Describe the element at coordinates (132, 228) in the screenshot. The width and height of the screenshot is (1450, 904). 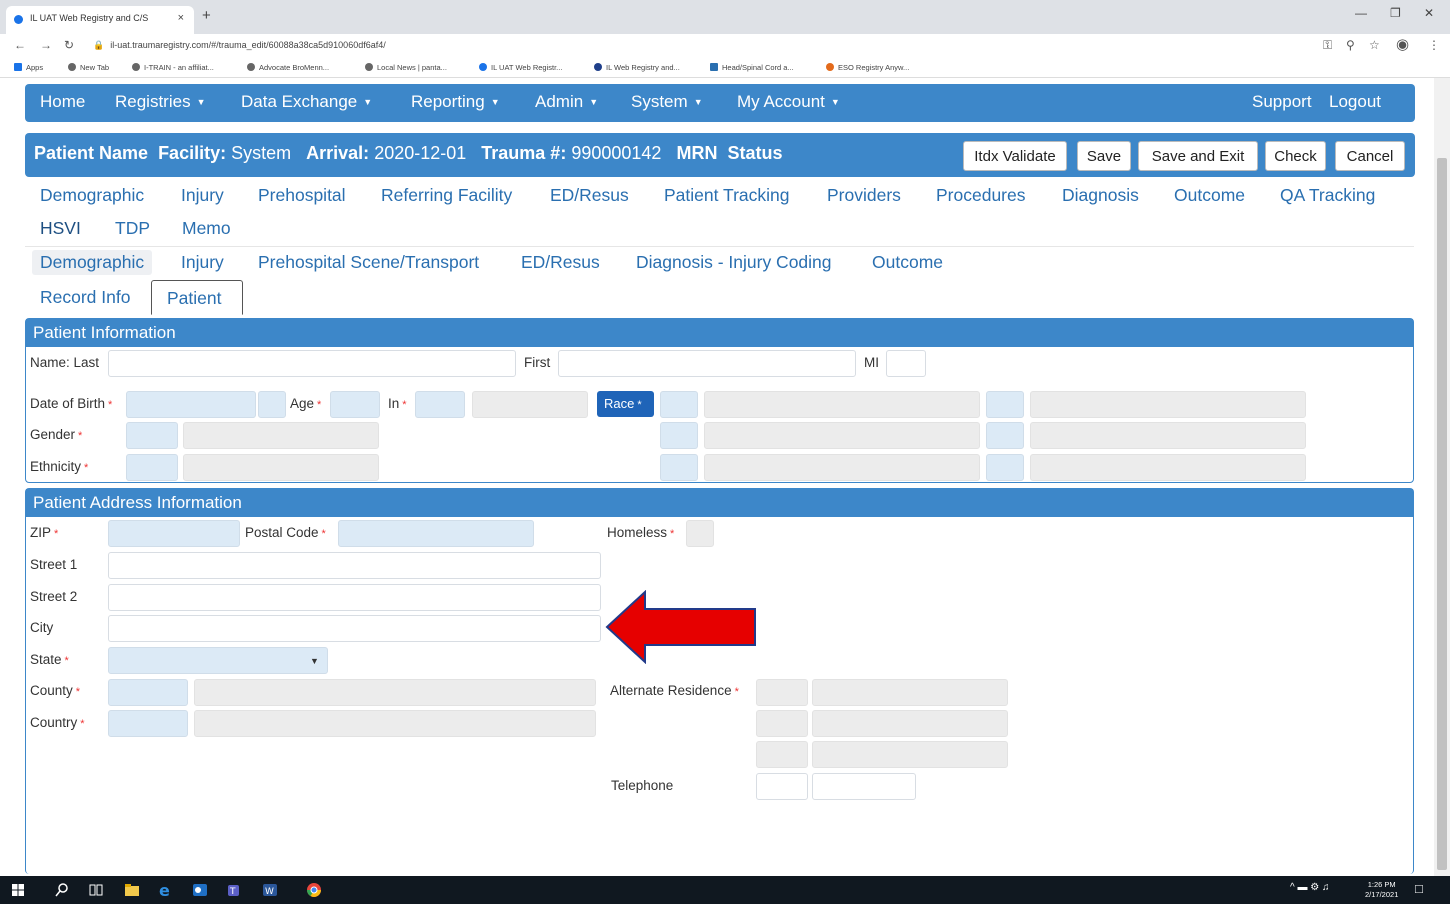
I see `tab-tdp: TDP` at that location.